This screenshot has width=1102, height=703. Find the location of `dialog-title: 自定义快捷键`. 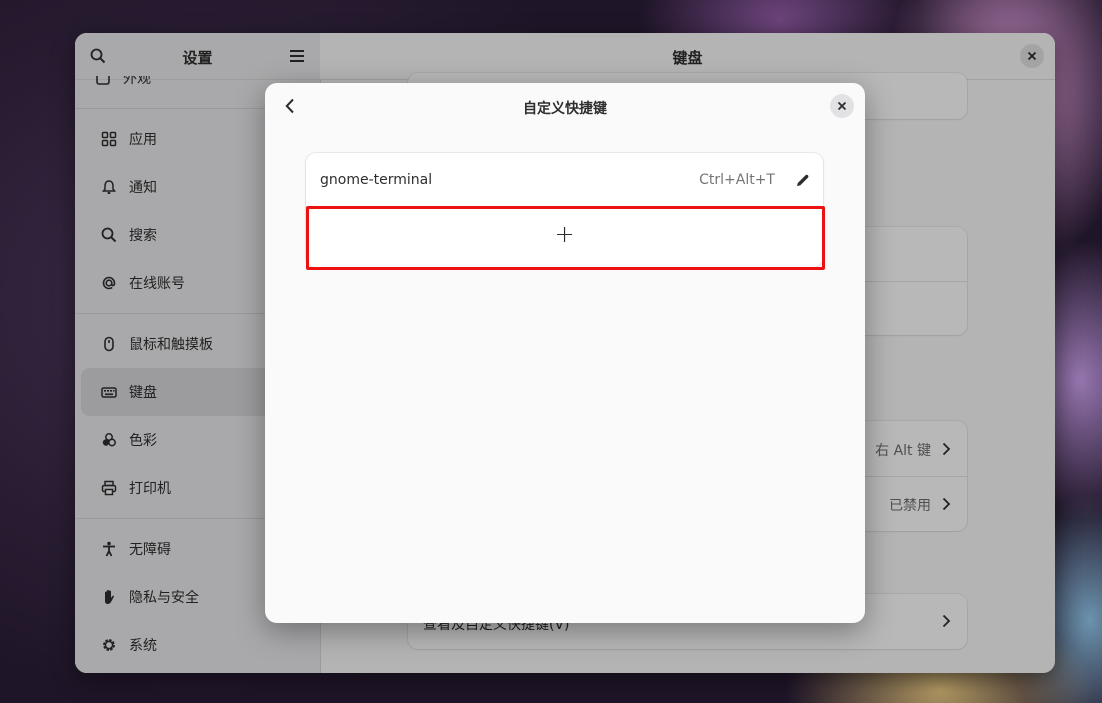

dialog-title: 自定义快捷键 is located at coordinates (565, 109).